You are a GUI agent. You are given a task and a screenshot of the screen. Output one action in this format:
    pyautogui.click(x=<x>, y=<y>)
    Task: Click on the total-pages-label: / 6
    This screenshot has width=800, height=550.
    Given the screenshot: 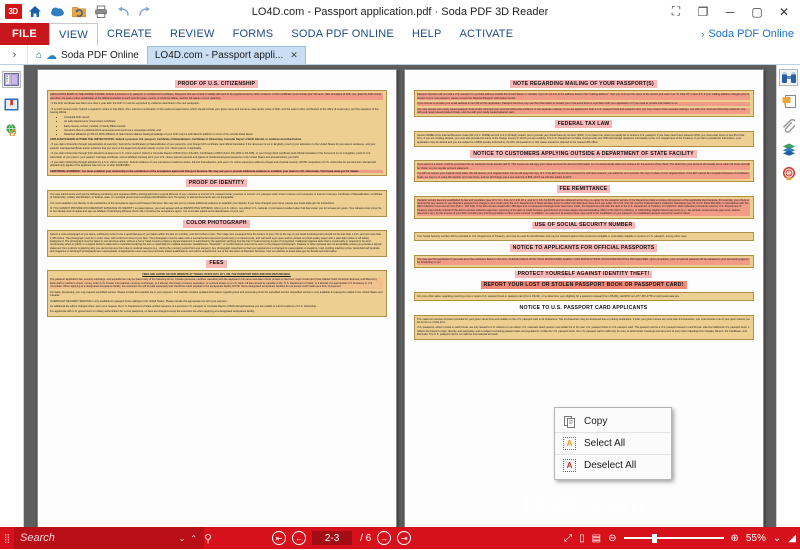 What is the action you would take?
    pyautogui.click(x=366, y=538)
    